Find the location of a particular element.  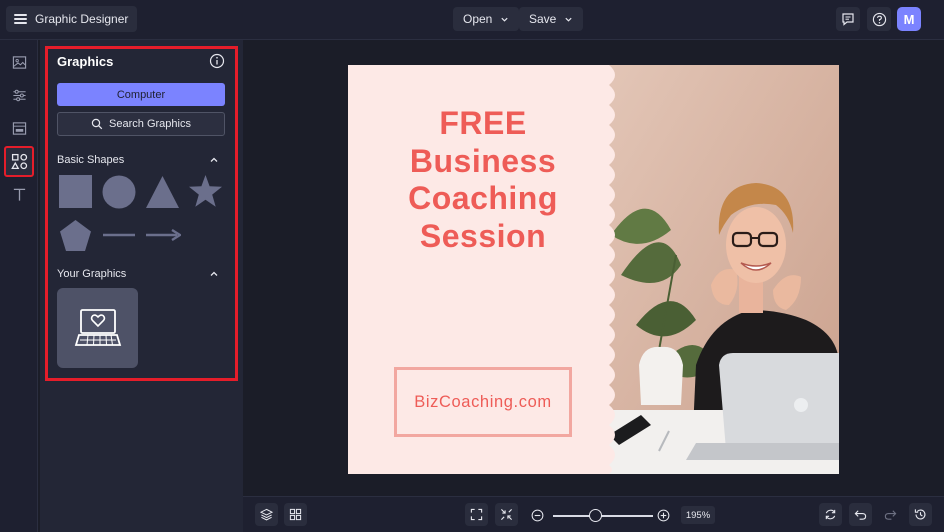

app-title: Graphic Designer is located at coordinates (82, 19).